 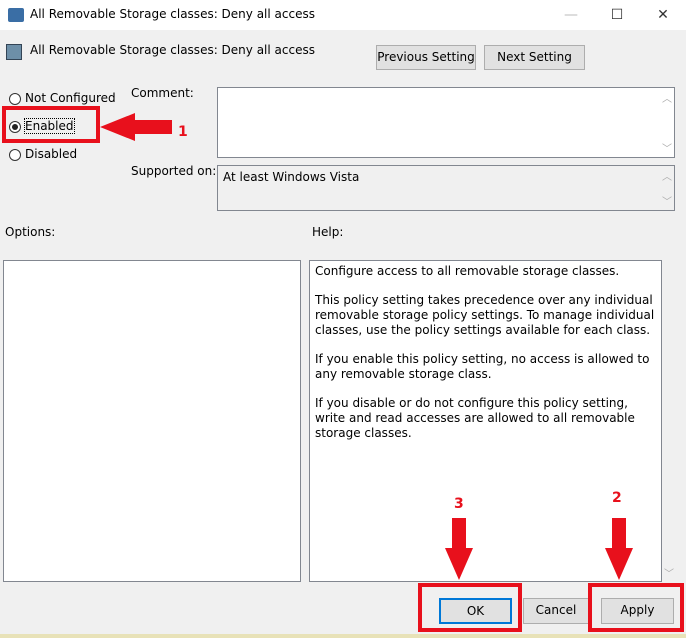 I want to click on annotation-box-enabled, so click(x=51, y=124).